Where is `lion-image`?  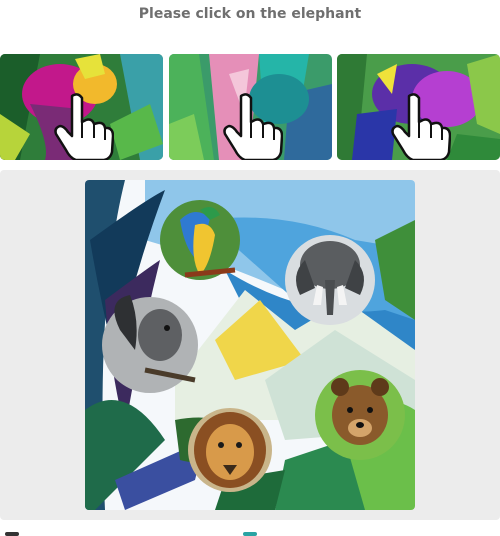
lion-image is located at coordinates (230, 450).